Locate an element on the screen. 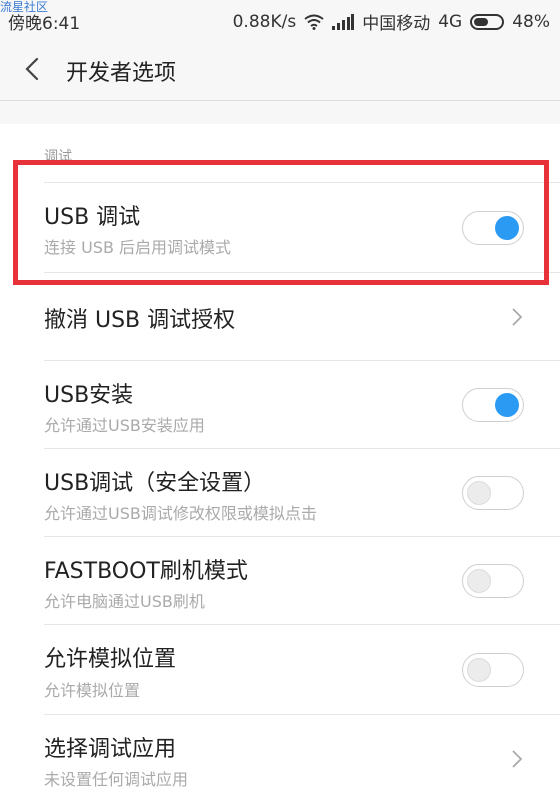 This screenshot has height=802, width=560. signal-icon is located at coordinates (343, 21).